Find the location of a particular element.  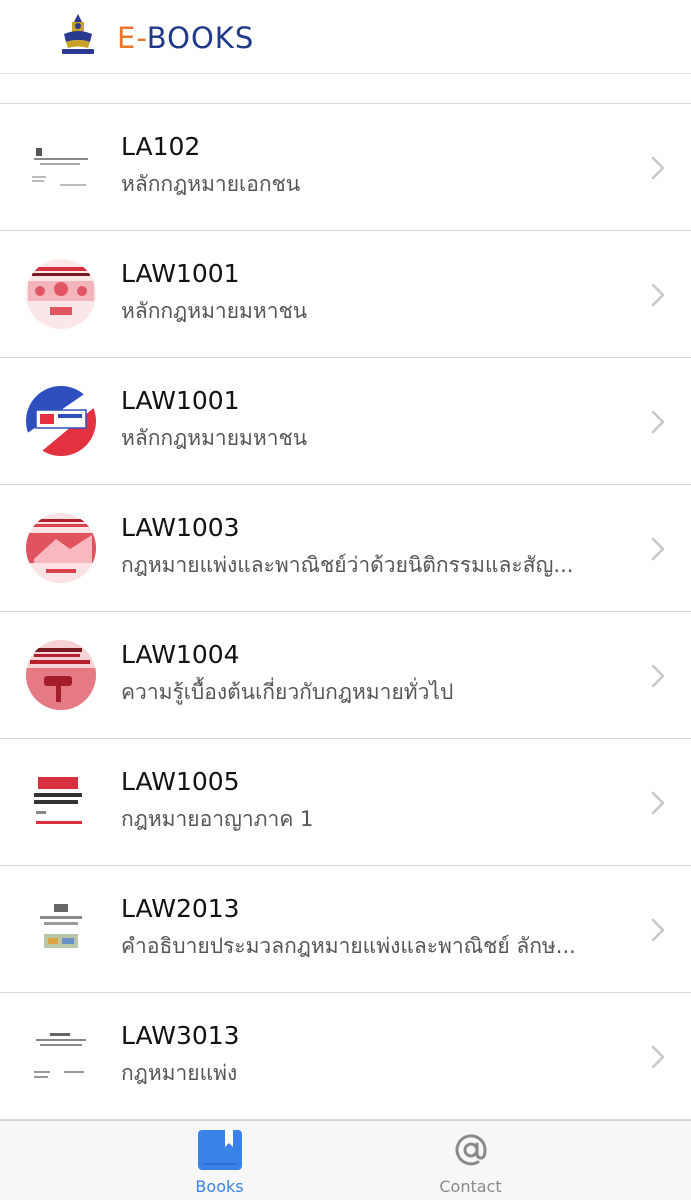

app-title: E-BOOKS is located at coordinates (185, 38).